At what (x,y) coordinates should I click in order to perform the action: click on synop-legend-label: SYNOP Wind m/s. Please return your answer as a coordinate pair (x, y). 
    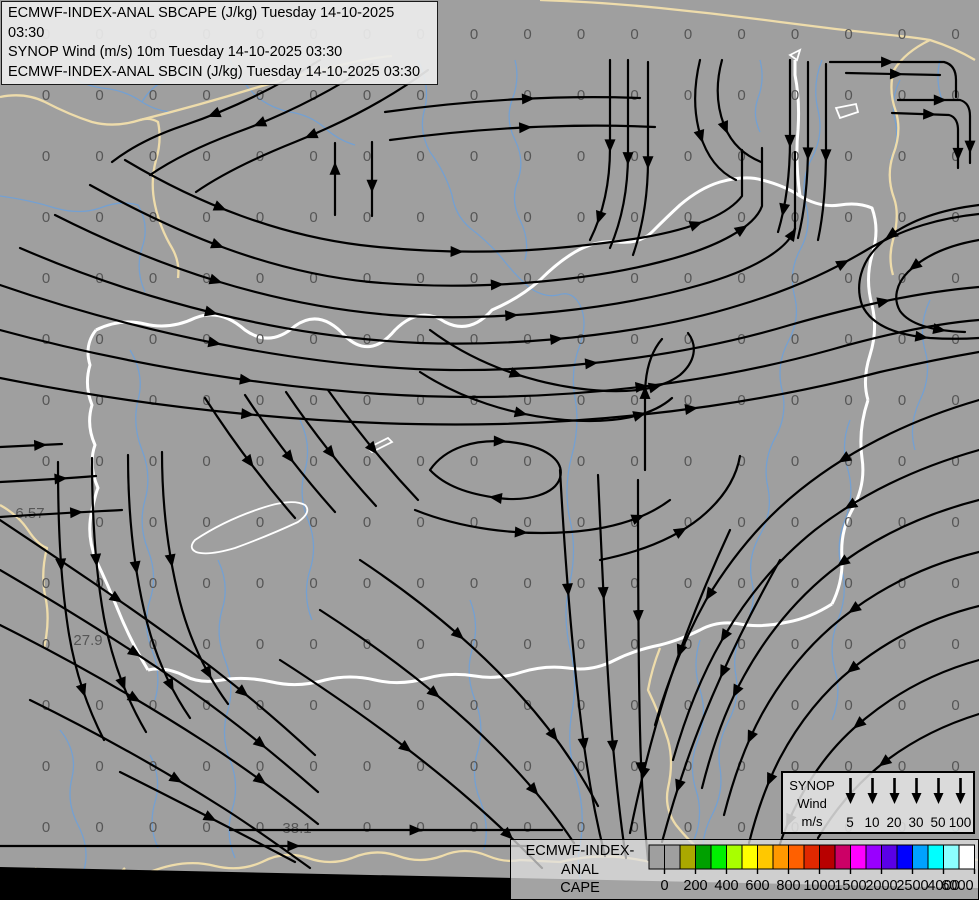
    Looking at the image, I should click on (812, 802).